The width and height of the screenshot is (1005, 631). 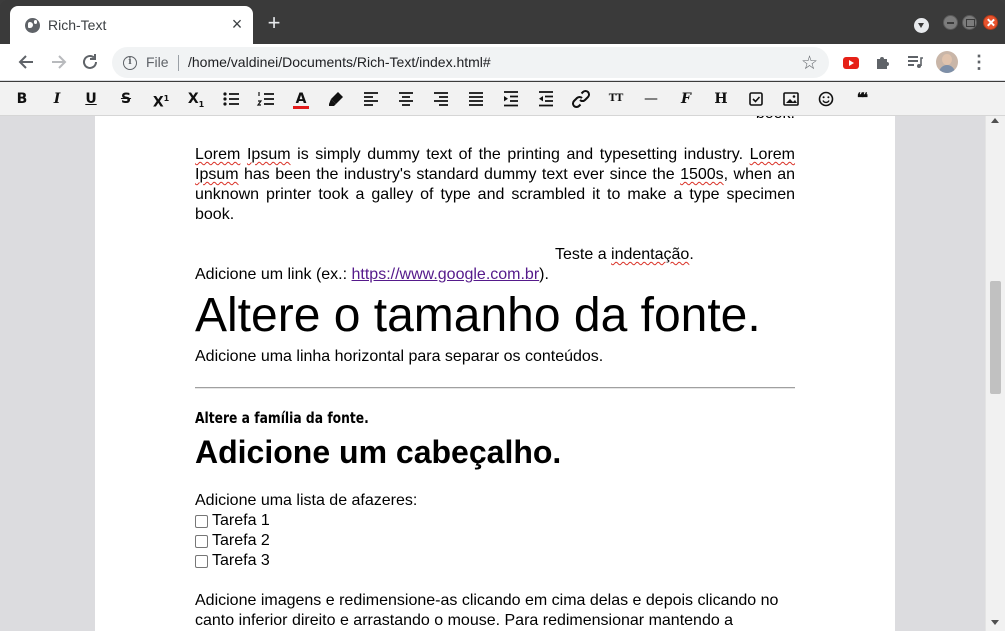 I want to click on superscript-button: X1, so click(x=161, y=99).